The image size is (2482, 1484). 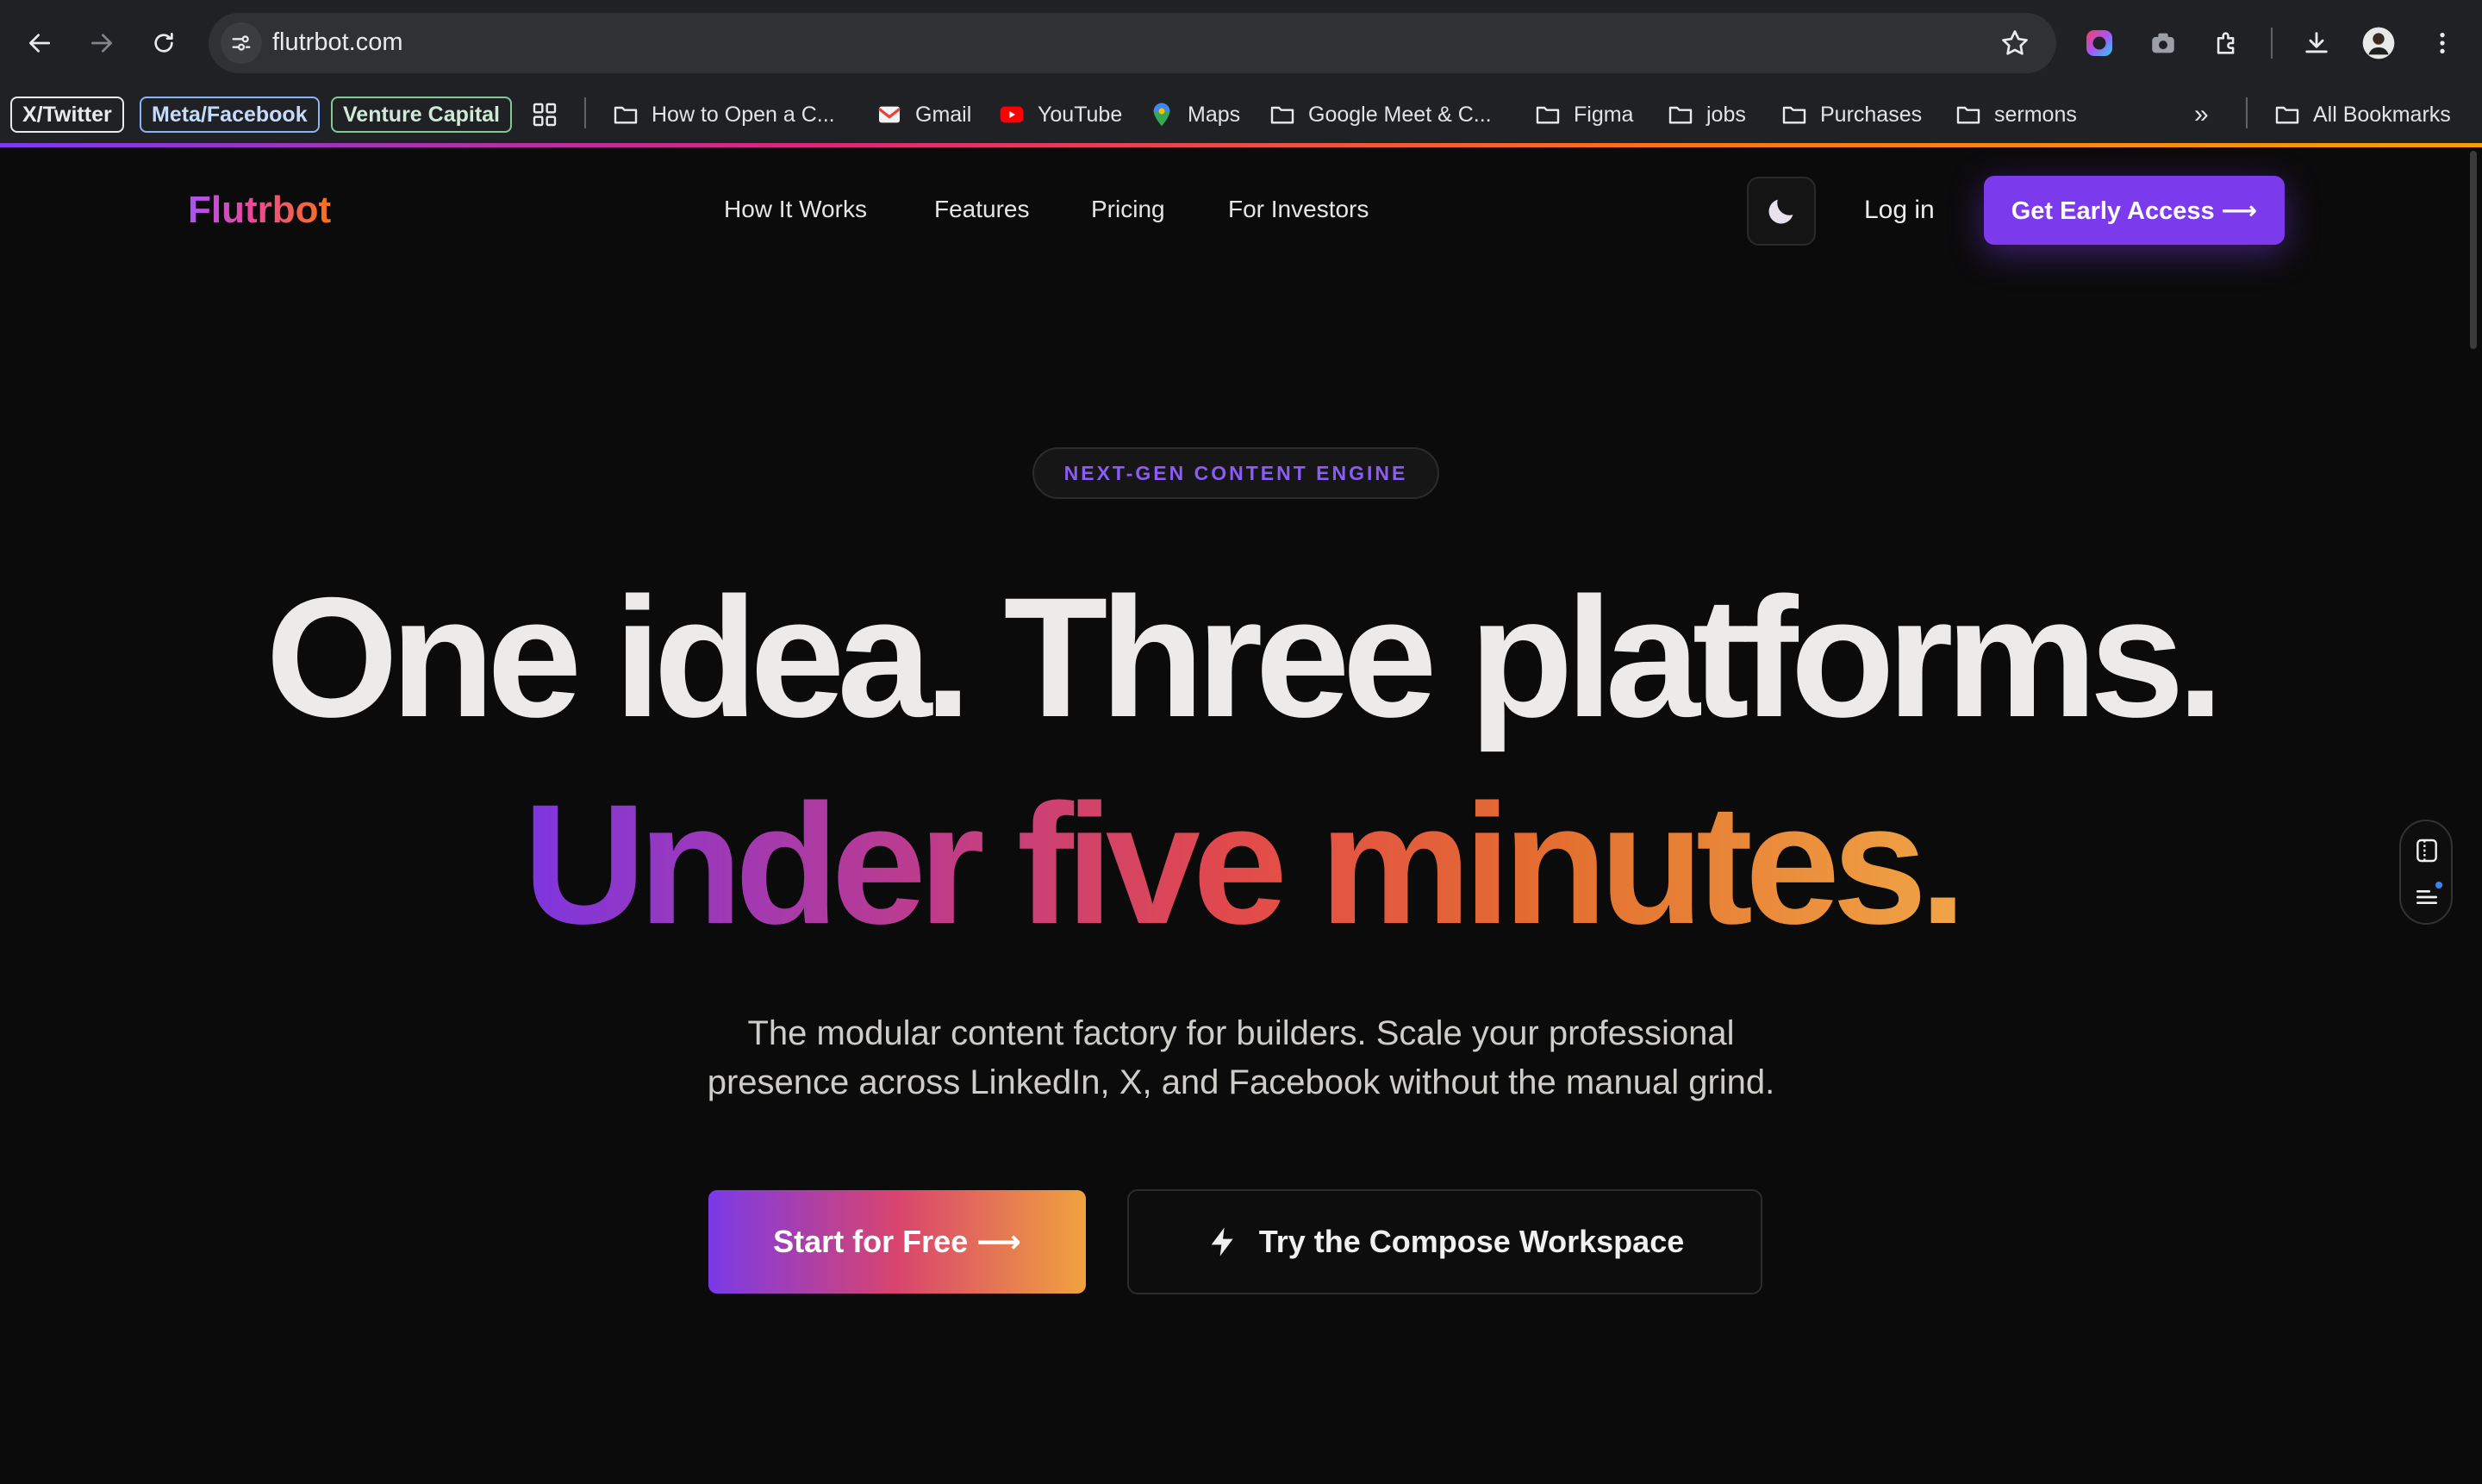 I want to click on bookmark-label: All Bookmarks, so click(x=2382, y=115).